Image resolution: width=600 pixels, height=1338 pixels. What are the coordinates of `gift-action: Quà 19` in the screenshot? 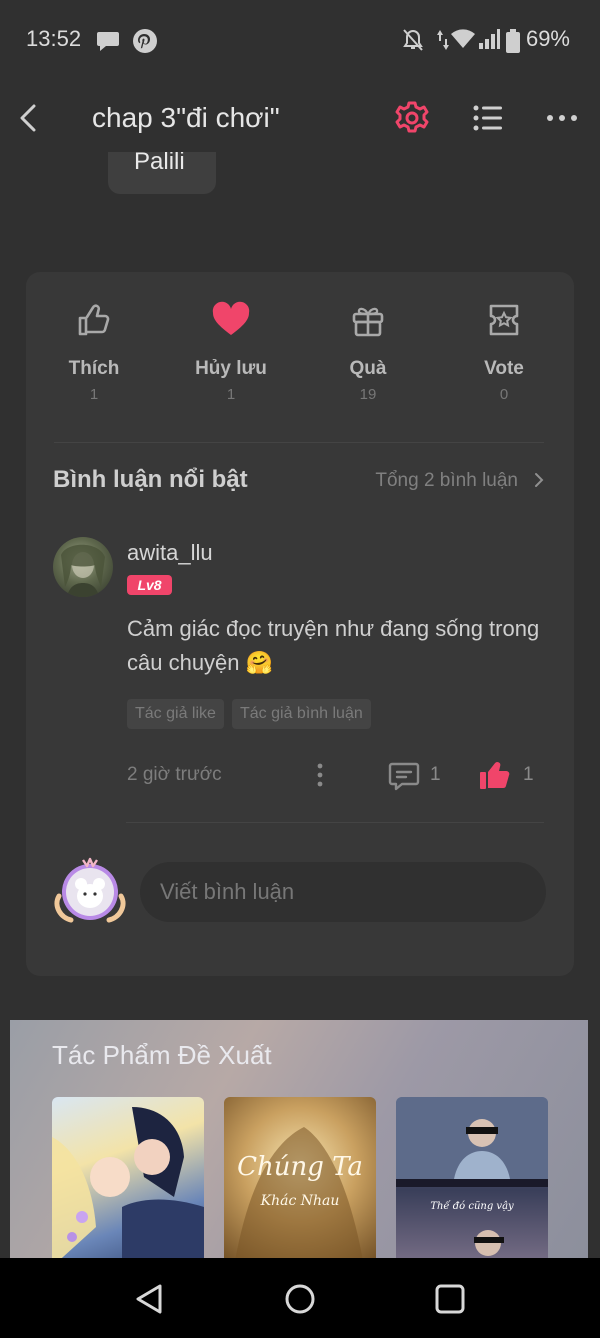 It's located at (368, 351).